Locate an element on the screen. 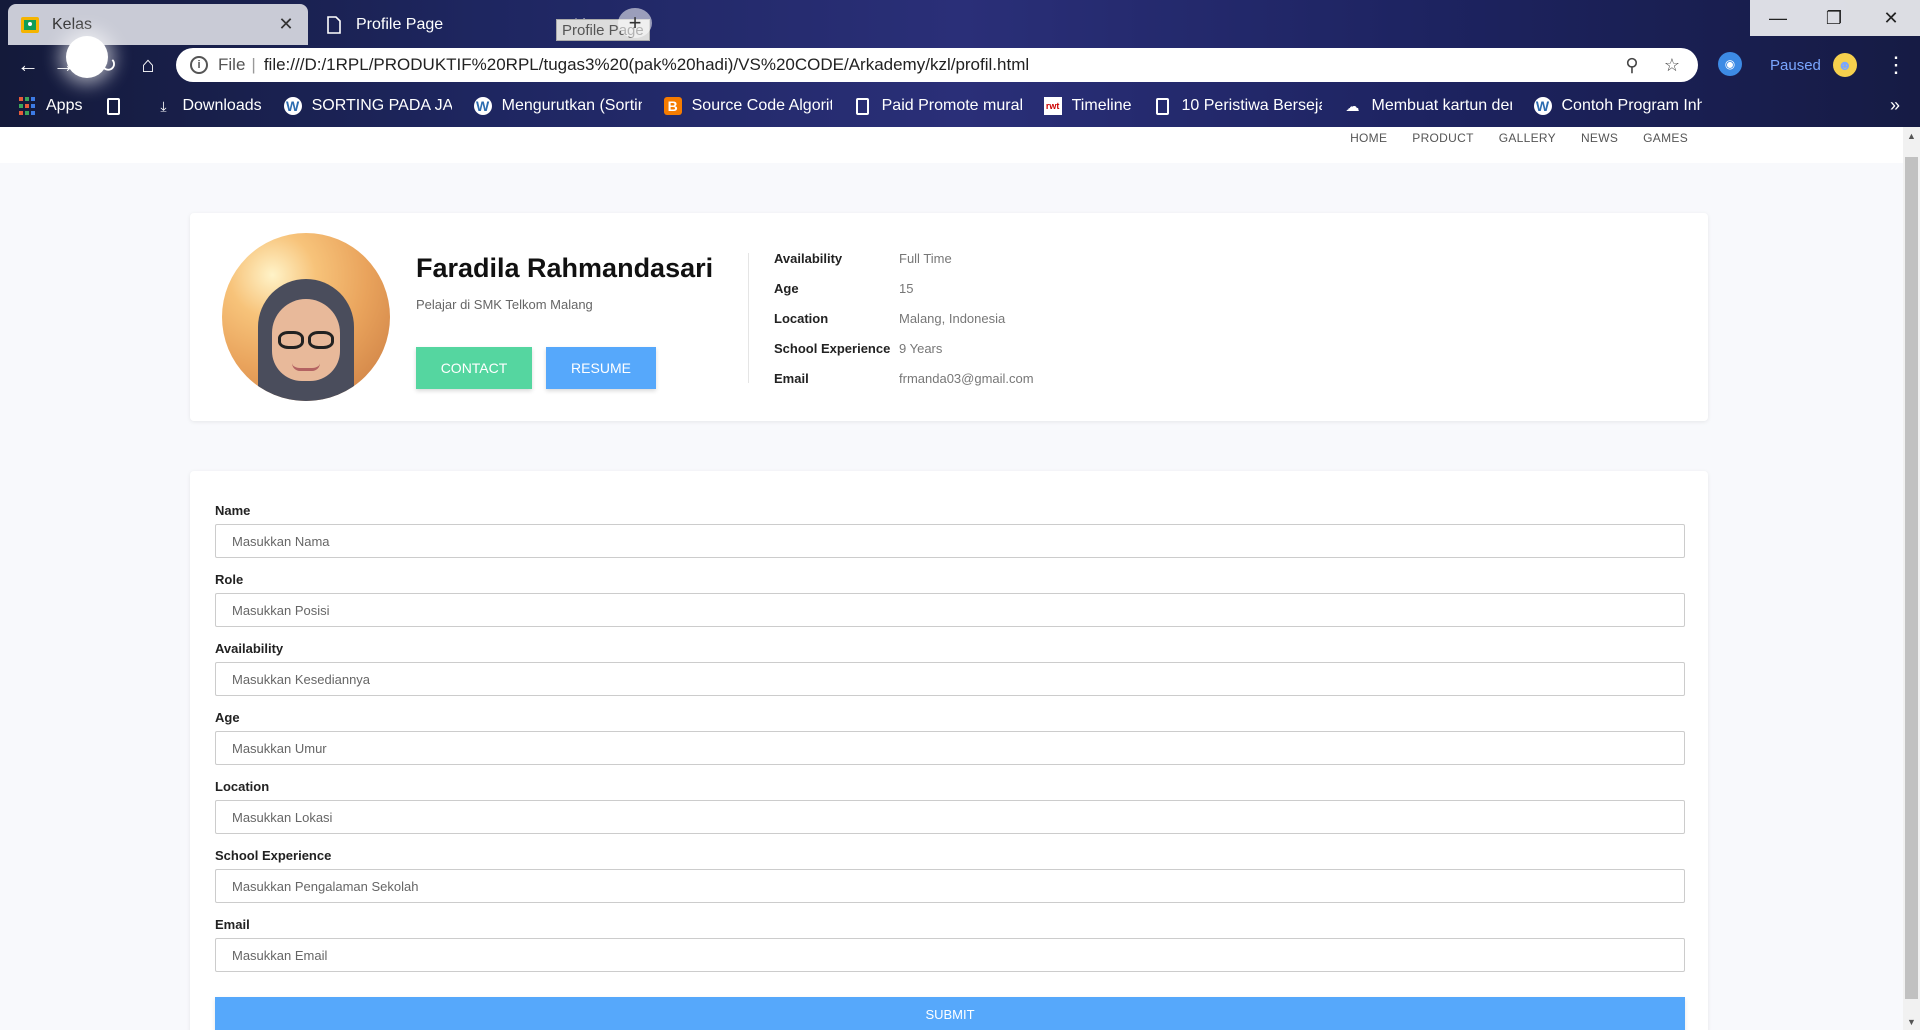 This screenshot has height=1030, width=1920. profile-button: Paused ☻ is located at coordinates (1813, 65).